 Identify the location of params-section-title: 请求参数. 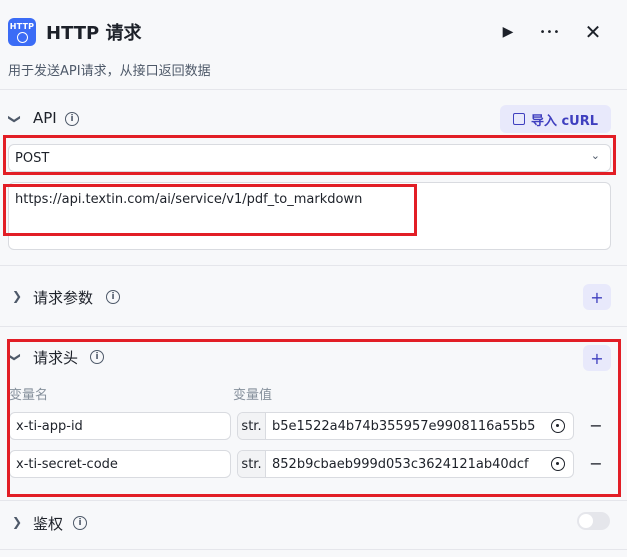
(63, 298).